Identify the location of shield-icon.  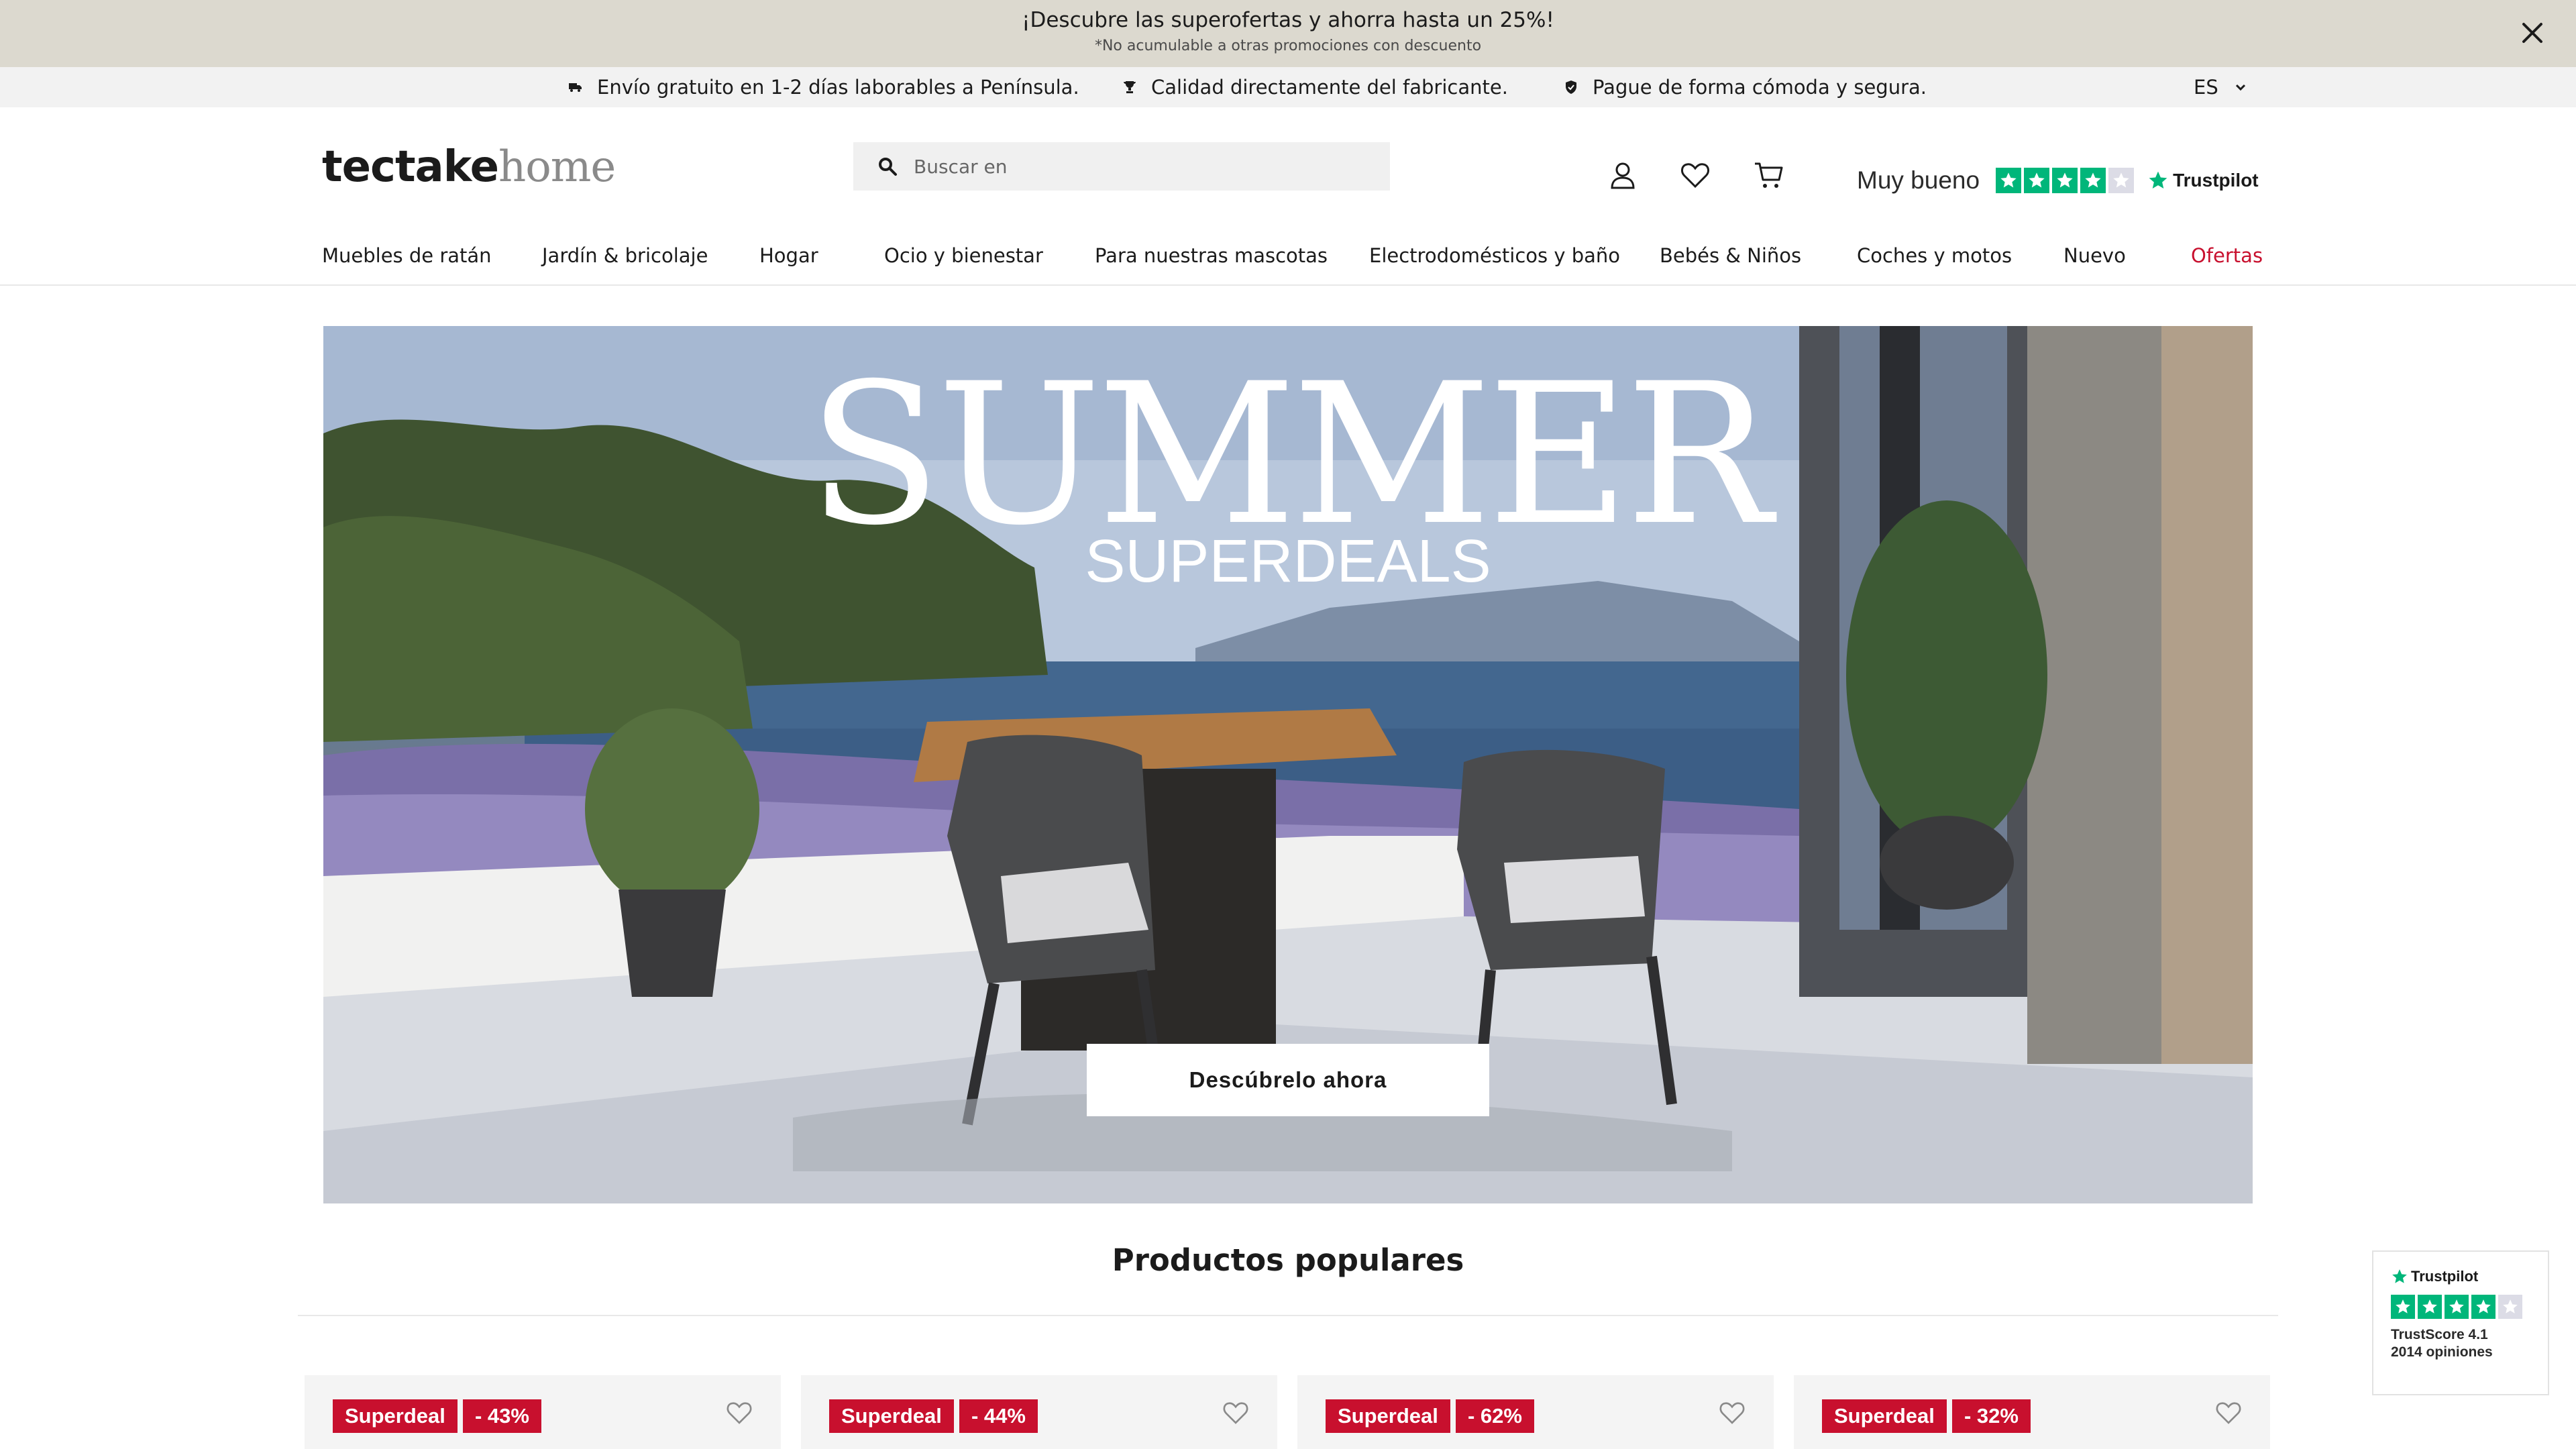
(1571, 87).